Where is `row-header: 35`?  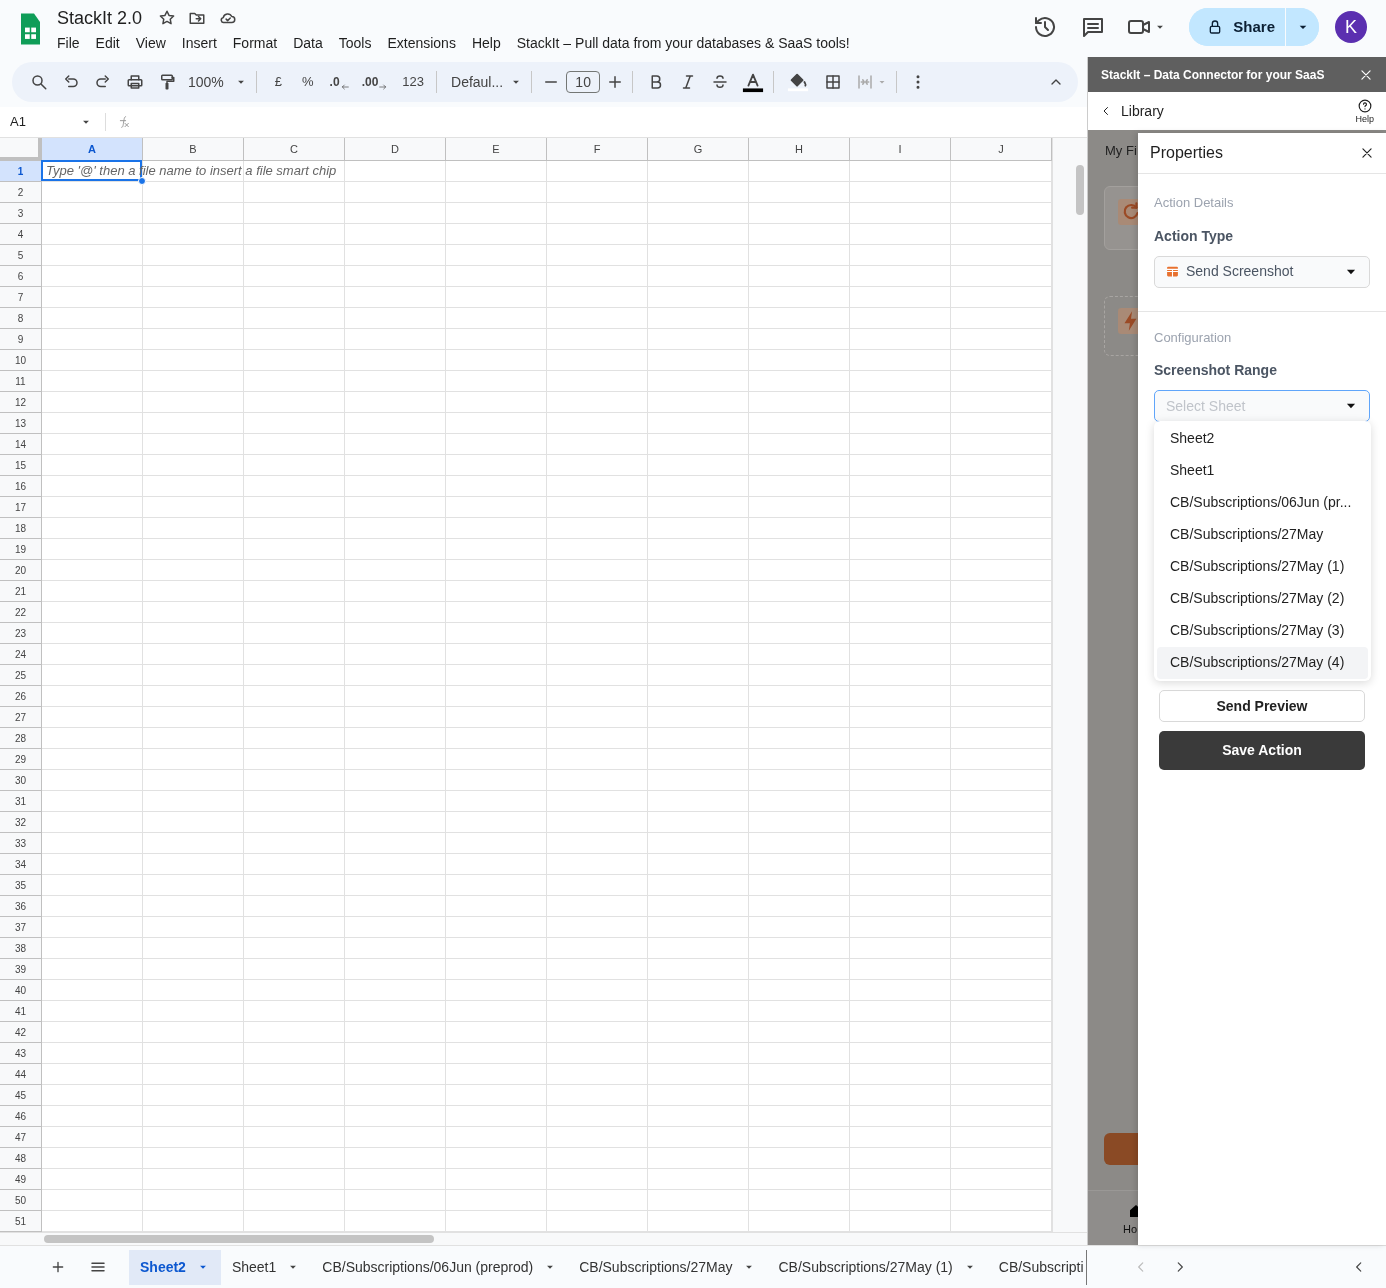 row-header: 35 is located at coordinates (21, 885).